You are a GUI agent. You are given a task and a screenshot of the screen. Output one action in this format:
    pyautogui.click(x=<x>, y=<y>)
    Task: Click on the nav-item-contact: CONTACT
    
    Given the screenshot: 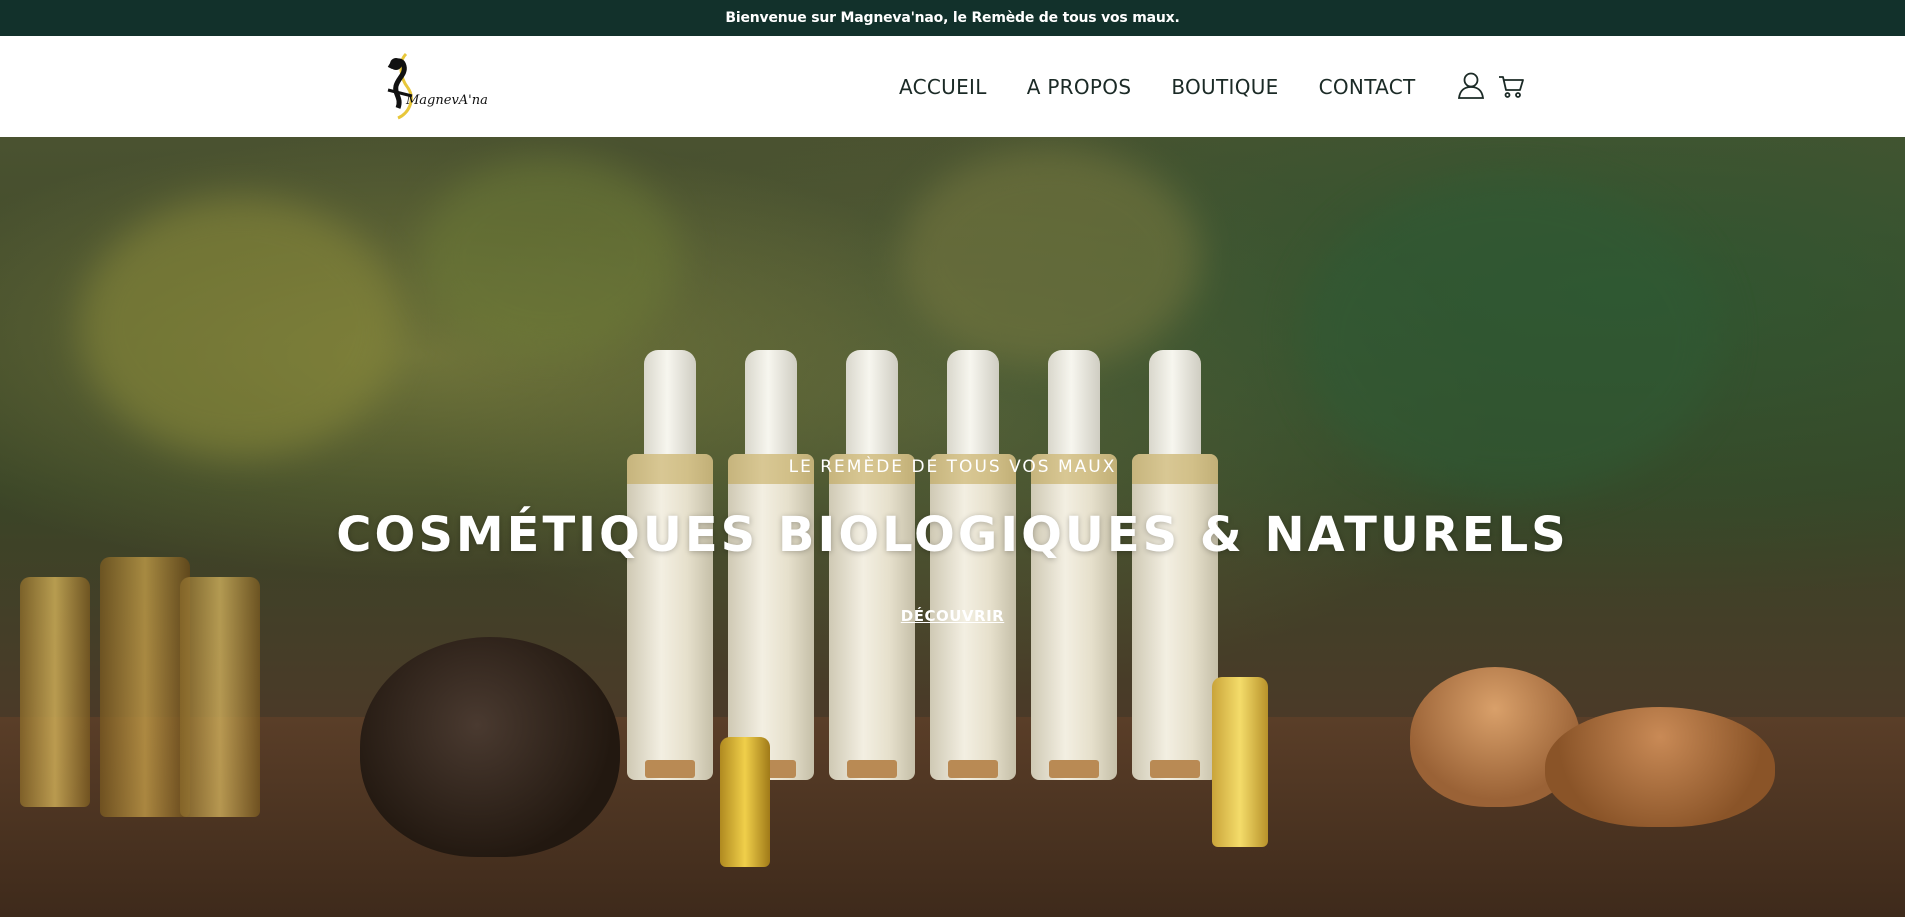 What is the action you would take?
    pyautogui.click(x=1367, y=87)
    